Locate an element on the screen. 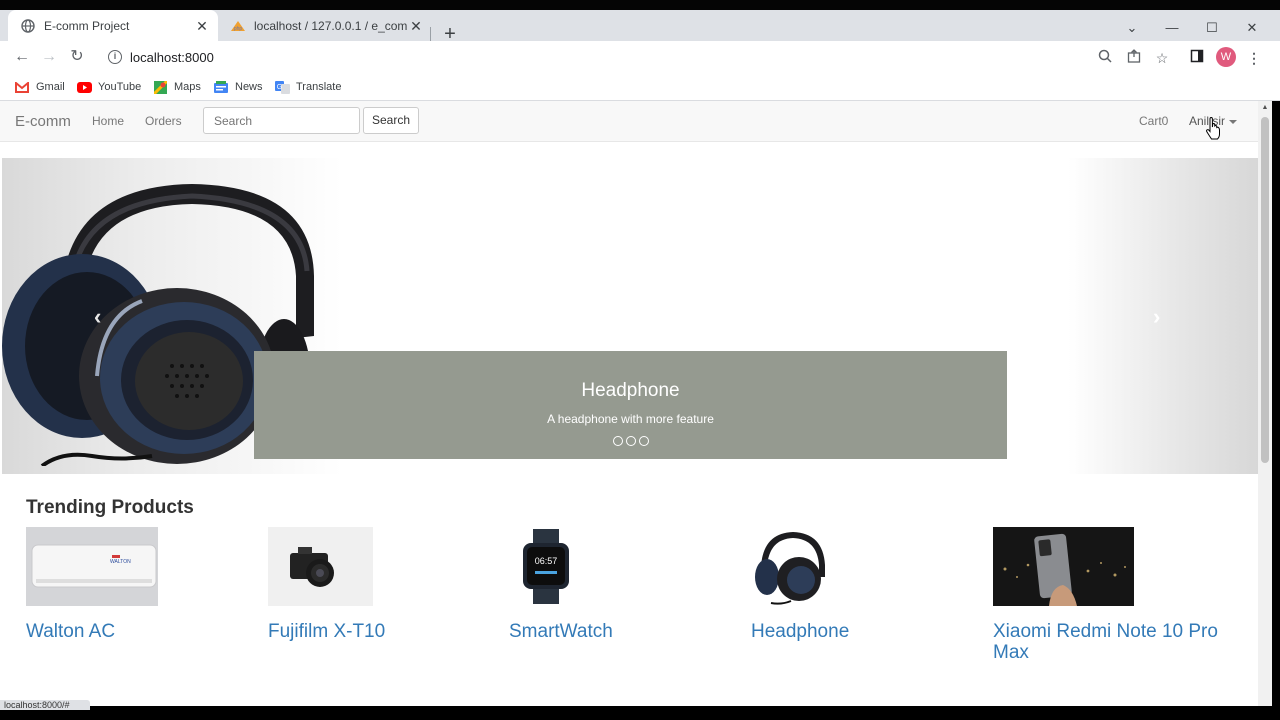 The image size is (1280, 720). product-card: Fujifilm X-T10 is located at coordinates (378, 584).